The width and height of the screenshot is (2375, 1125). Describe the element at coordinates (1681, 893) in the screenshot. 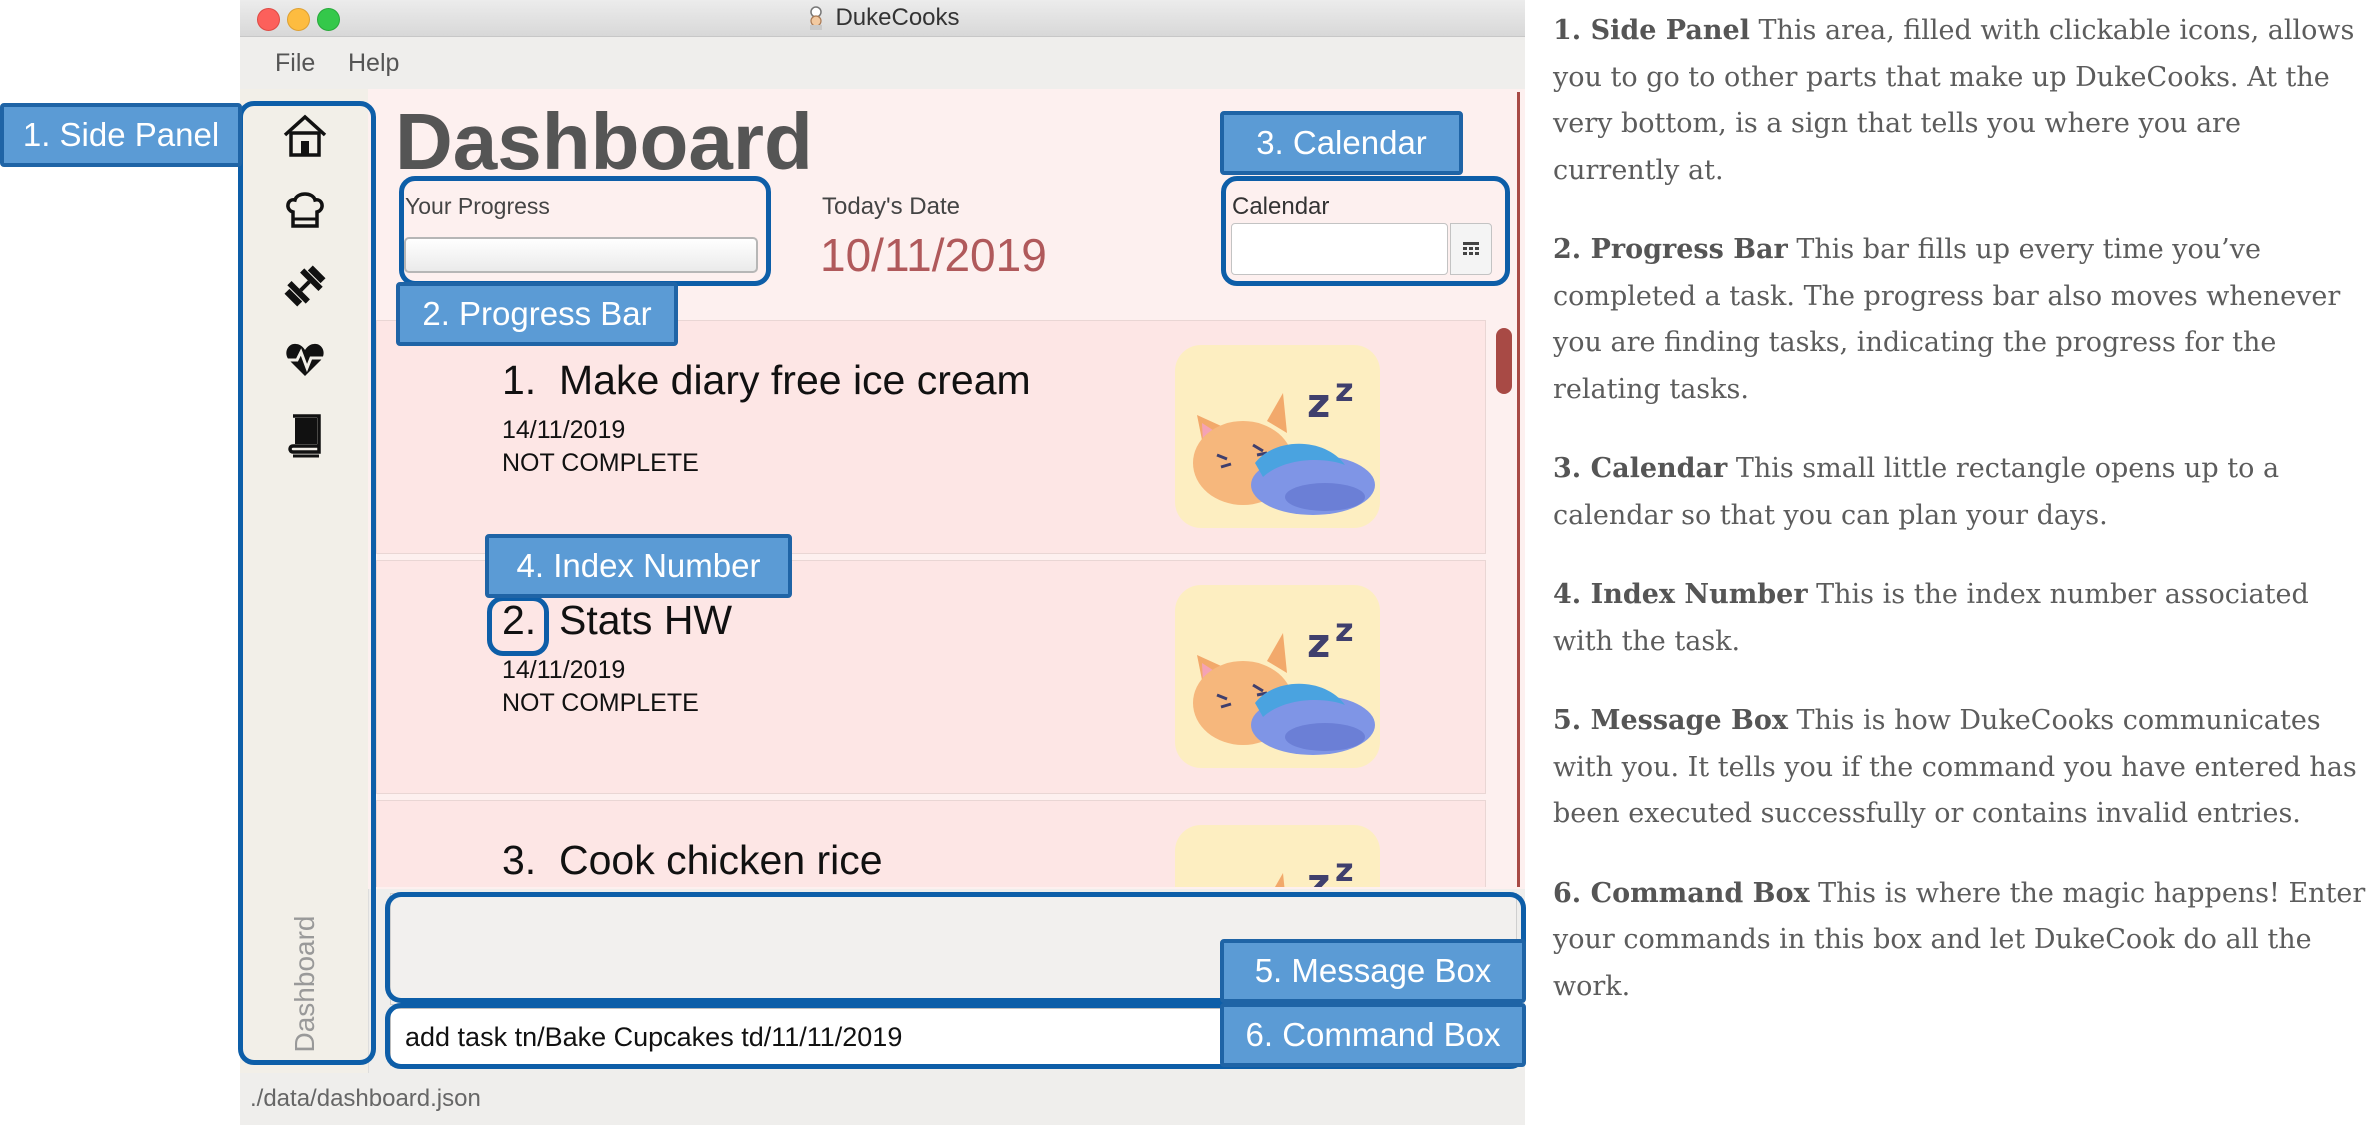

I see `help-title: 6. Command Box` at that location.